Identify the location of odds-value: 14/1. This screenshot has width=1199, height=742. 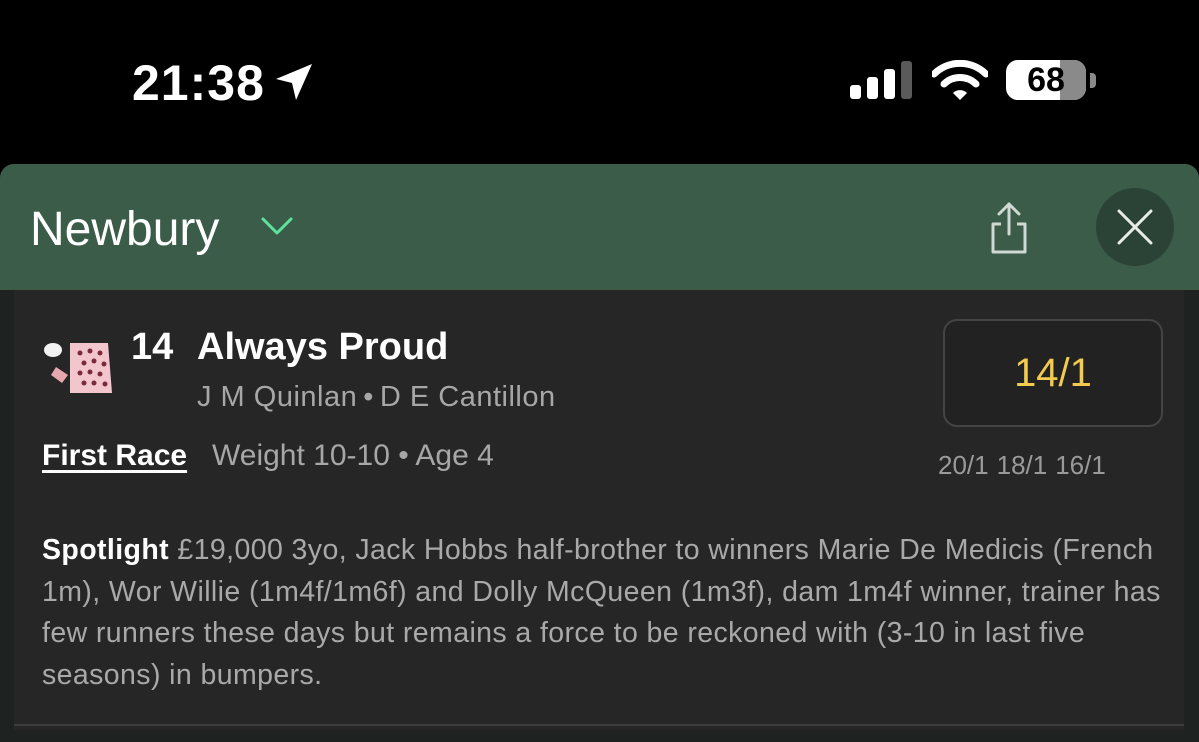
(1053, 373).